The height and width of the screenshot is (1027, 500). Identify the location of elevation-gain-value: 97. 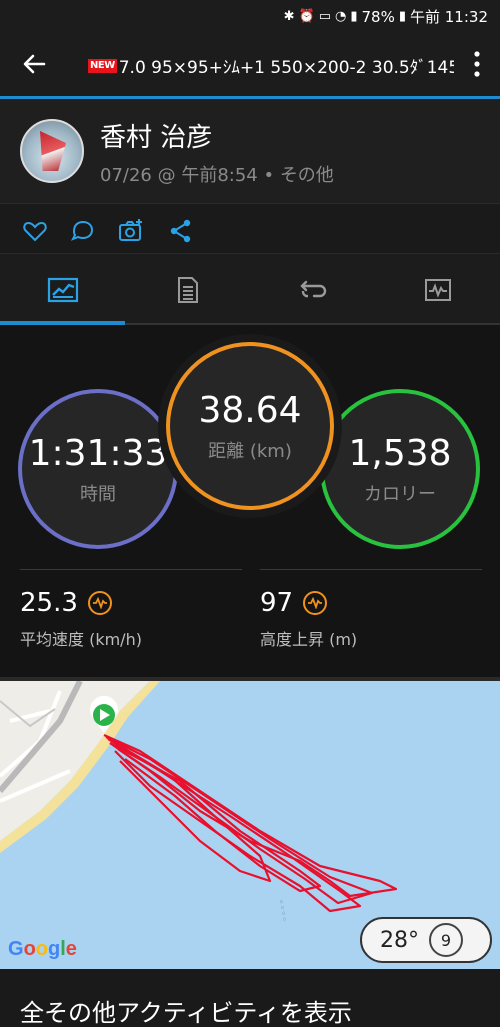
(277, 603).